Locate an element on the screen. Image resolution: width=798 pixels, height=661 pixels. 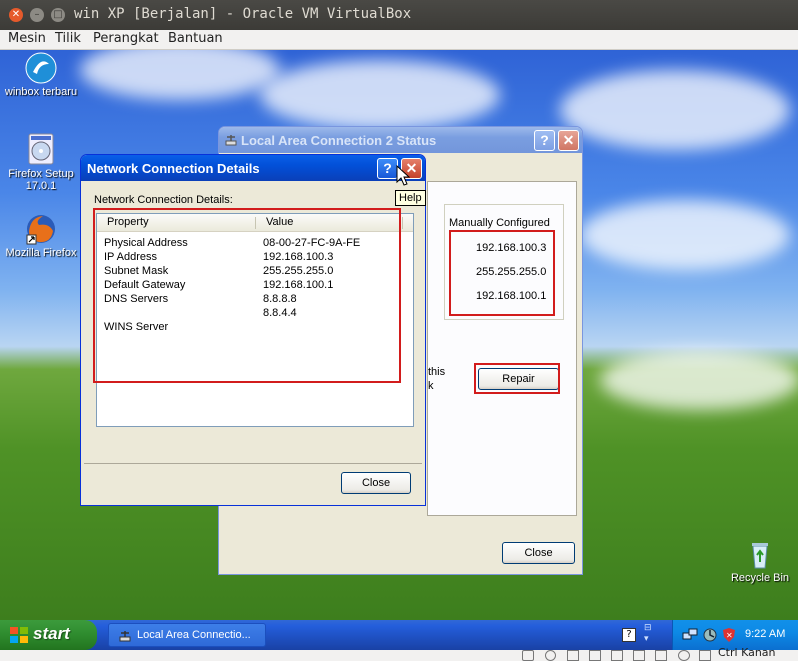
taskbar-scroll-icon: ⊟ ▾ is located at coordinates (648, 634).